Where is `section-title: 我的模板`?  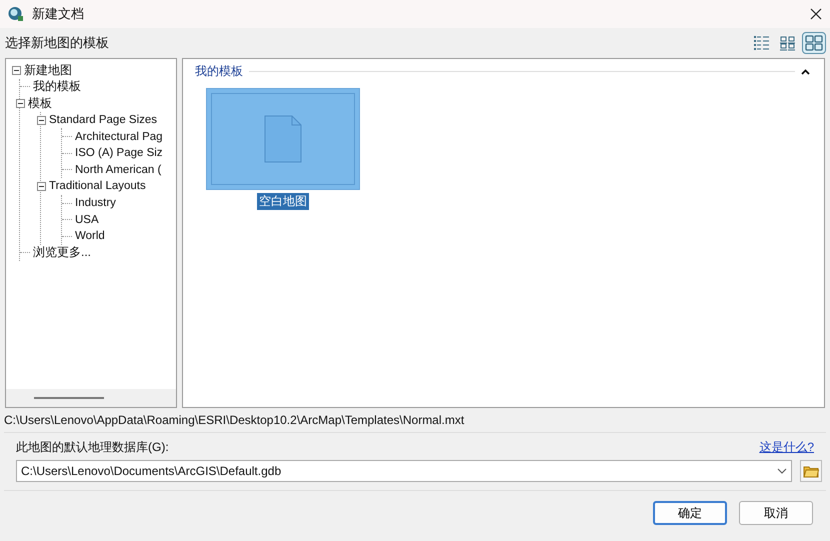 section-title: 我的模板 is located at coordinates (219, 71).